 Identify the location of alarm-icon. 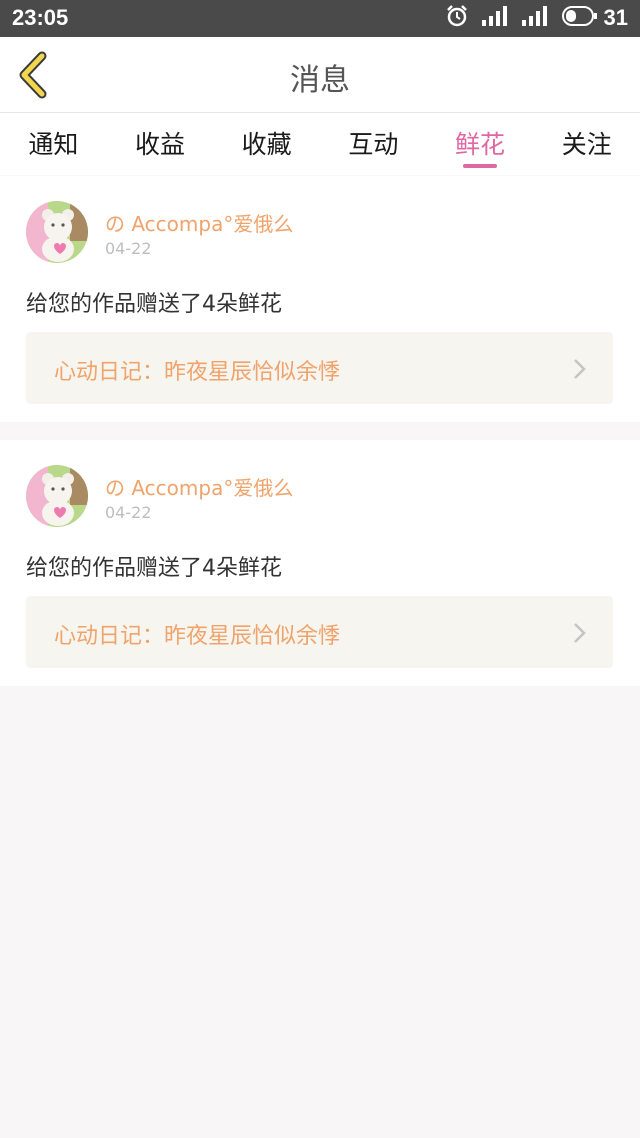
(457, 18).